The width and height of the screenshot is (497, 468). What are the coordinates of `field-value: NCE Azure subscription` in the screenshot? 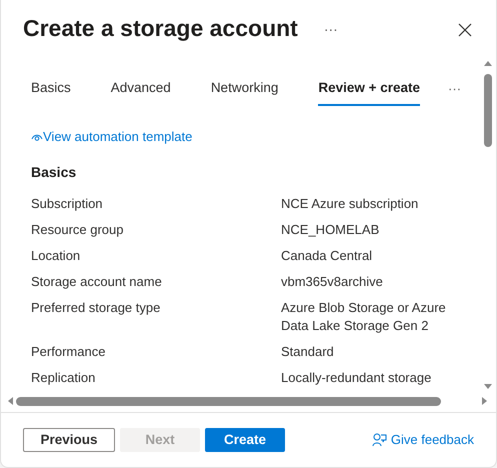 It's located at (350, 204).